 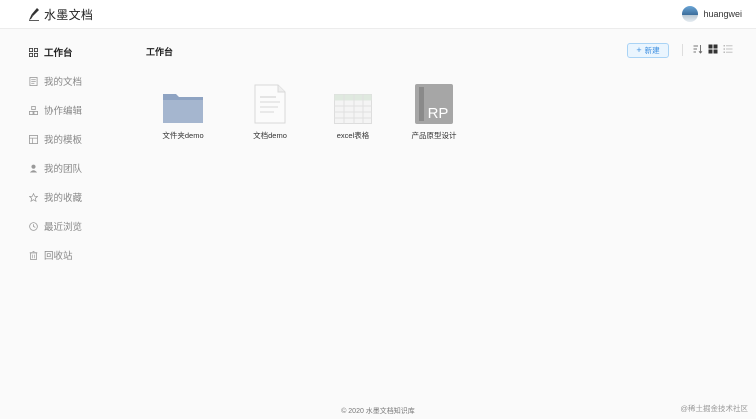 I want to click on brush-logo-icon, so click(x=34, y=14).